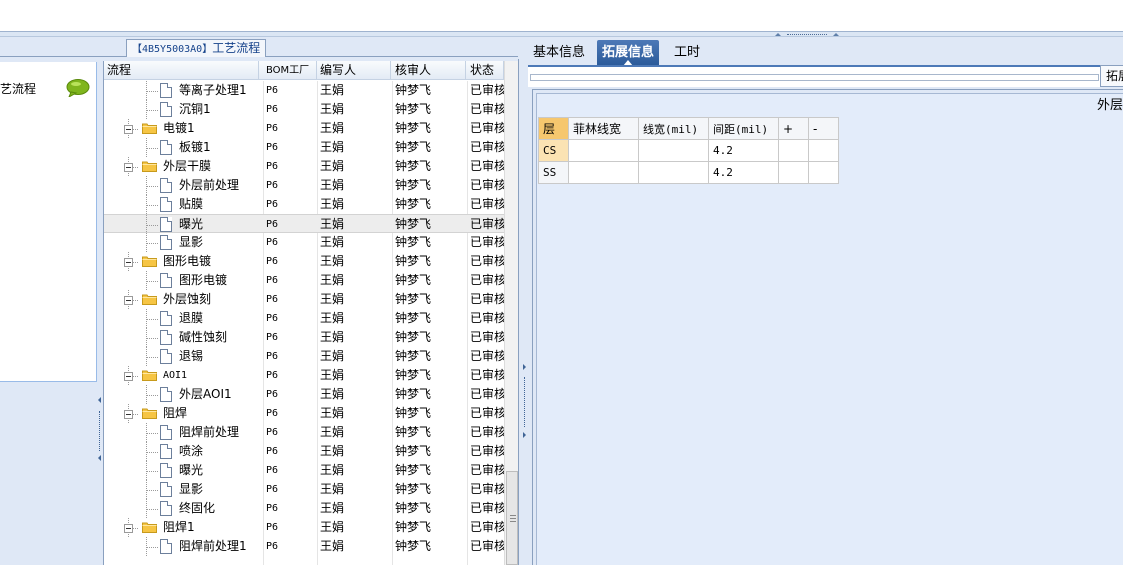 The height and width of the screenshot is (565, 1123). What do you see at coordinates (304, 166) in the screenshot?
I see `tree-group-row: 外层干膜 P6 王娟 钟梦飞 已审核` at bounding box center [304, 166].